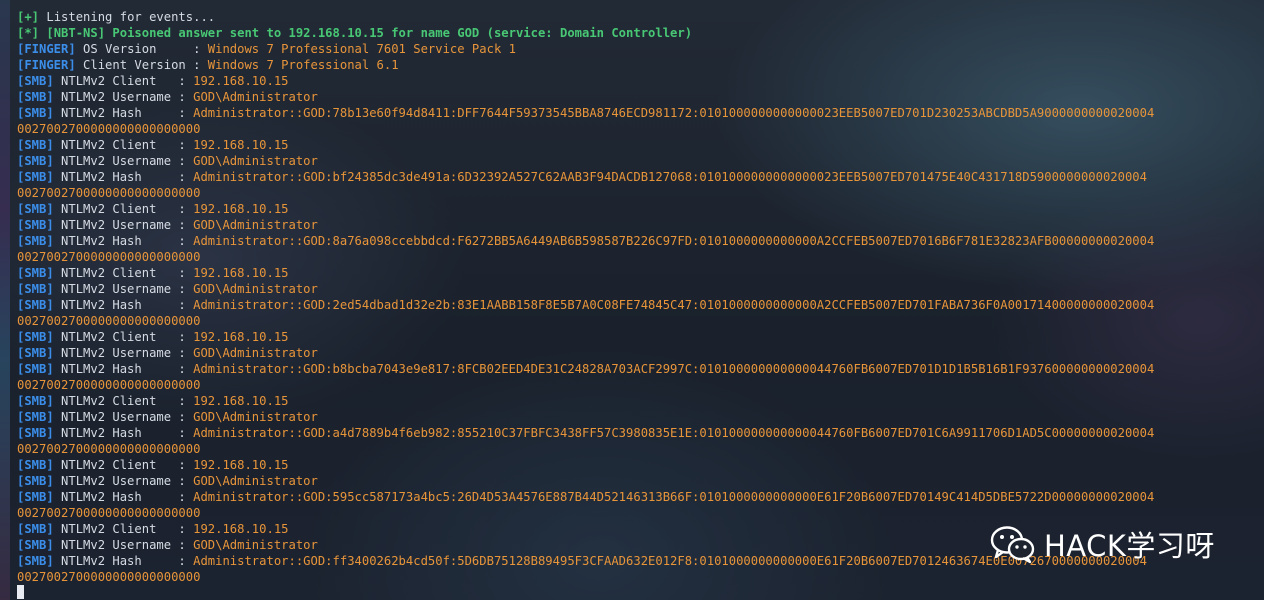  What do you see at coordinates (28, 17) in the screenshot?
I see `status-tag: [+]` at bounding box center [28, 17].